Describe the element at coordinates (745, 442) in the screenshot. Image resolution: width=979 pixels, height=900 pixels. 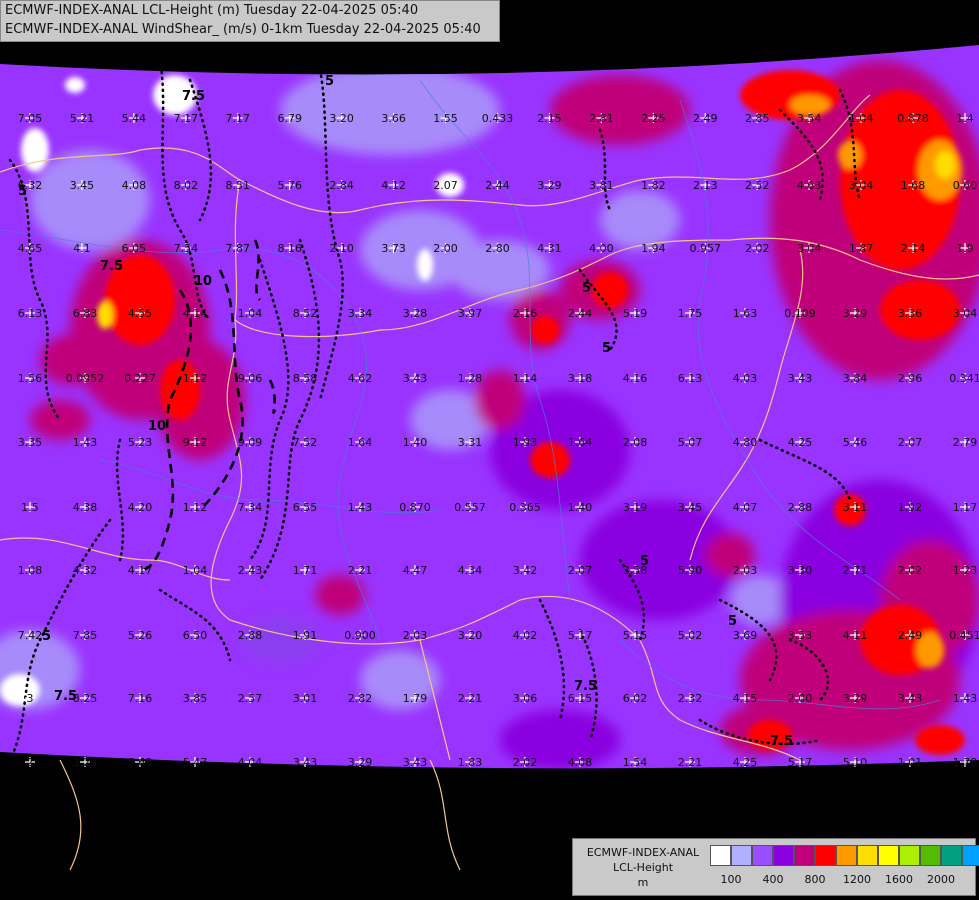
I see `grid-value-label: 4.80` at that location.